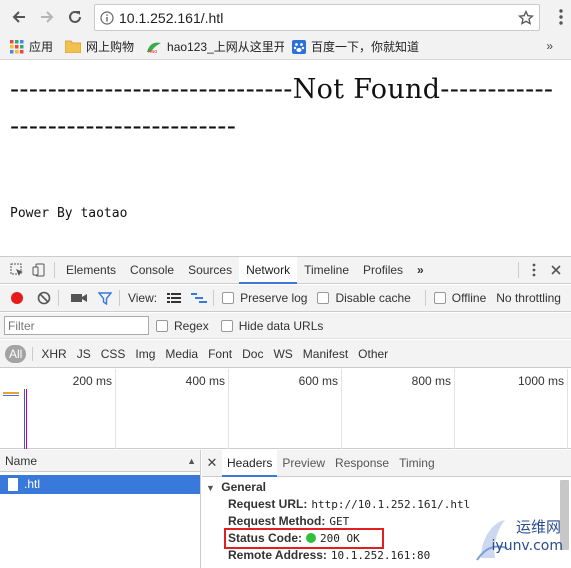 Image resolution: width=571 pixels, height=568 pixels. What do you see at coordinates (154, 47) in the screenshot?
I see `hao123-icon: hao` at bounding box center [154, 47].